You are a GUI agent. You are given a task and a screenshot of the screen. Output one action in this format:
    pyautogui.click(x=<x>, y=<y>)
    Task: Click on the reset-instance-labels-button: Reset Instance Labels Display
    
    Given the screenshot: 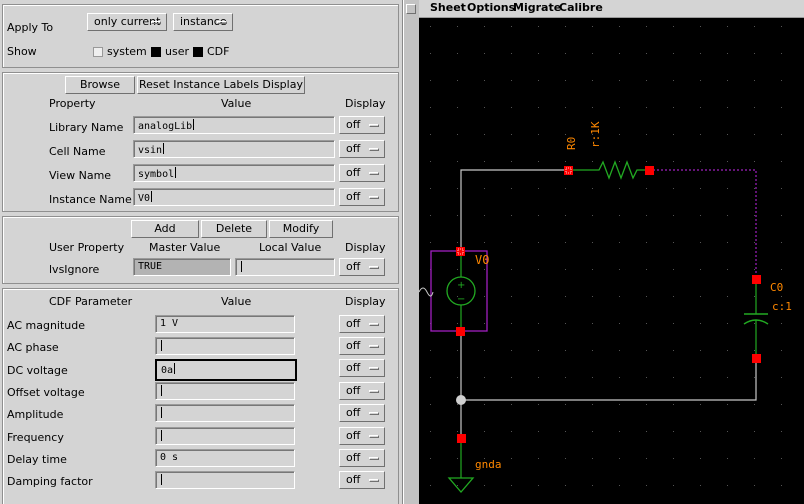 What is the action you would take?
    pyautogui.click(x=221, y=85)
    